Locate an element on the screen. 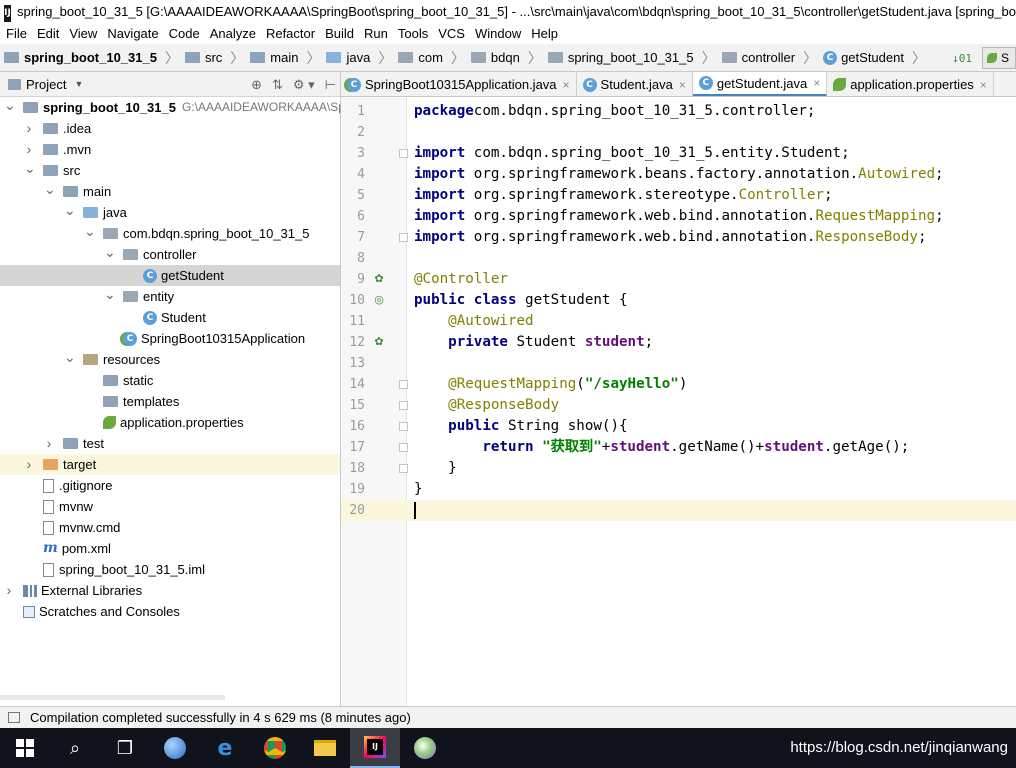 The width and height of the screenshot is (1016, 768). menu-file: File is located at coordinates (16, 33).